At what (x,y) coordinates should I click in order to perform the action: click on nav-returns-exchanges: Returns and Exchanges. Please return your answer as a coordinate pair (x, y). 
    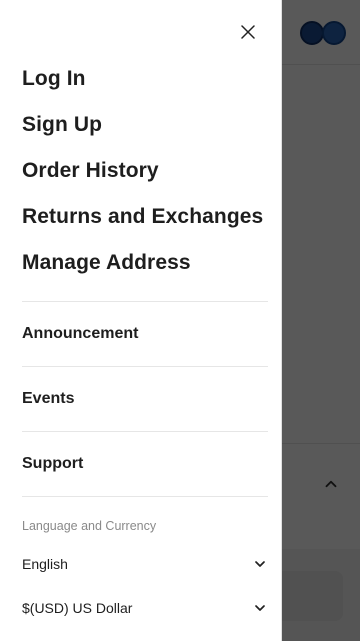
    Looking at the image, I should click on (145, 217).